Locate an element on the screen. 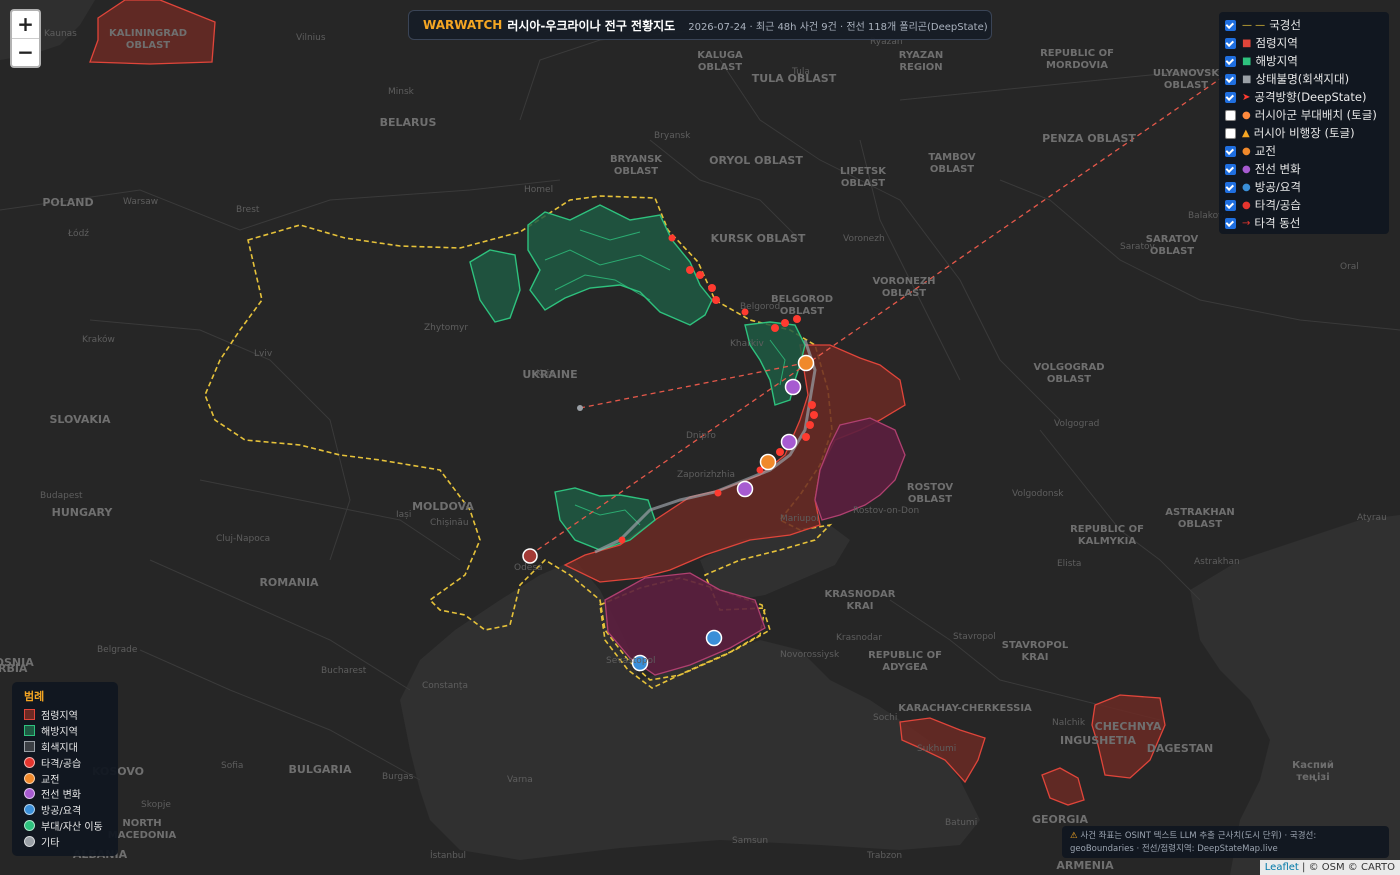 Image resolution: width=1400 pixels, height=875 pixels. attribution-text: | © OSM © CARTO is located at coordinates (1348, 867).